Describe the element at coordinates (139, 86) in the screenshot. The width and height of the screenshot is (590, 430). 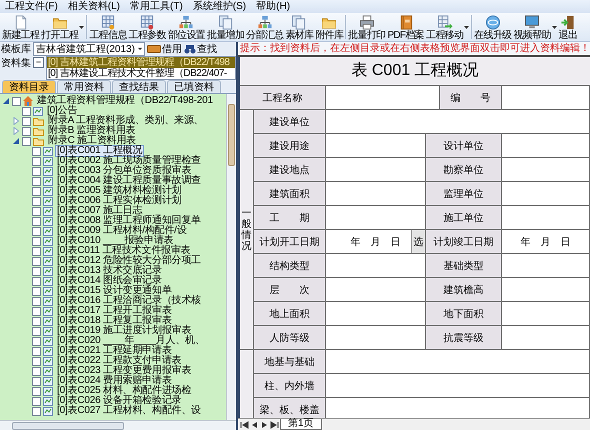
I see `tab: 查找结果` at that location.